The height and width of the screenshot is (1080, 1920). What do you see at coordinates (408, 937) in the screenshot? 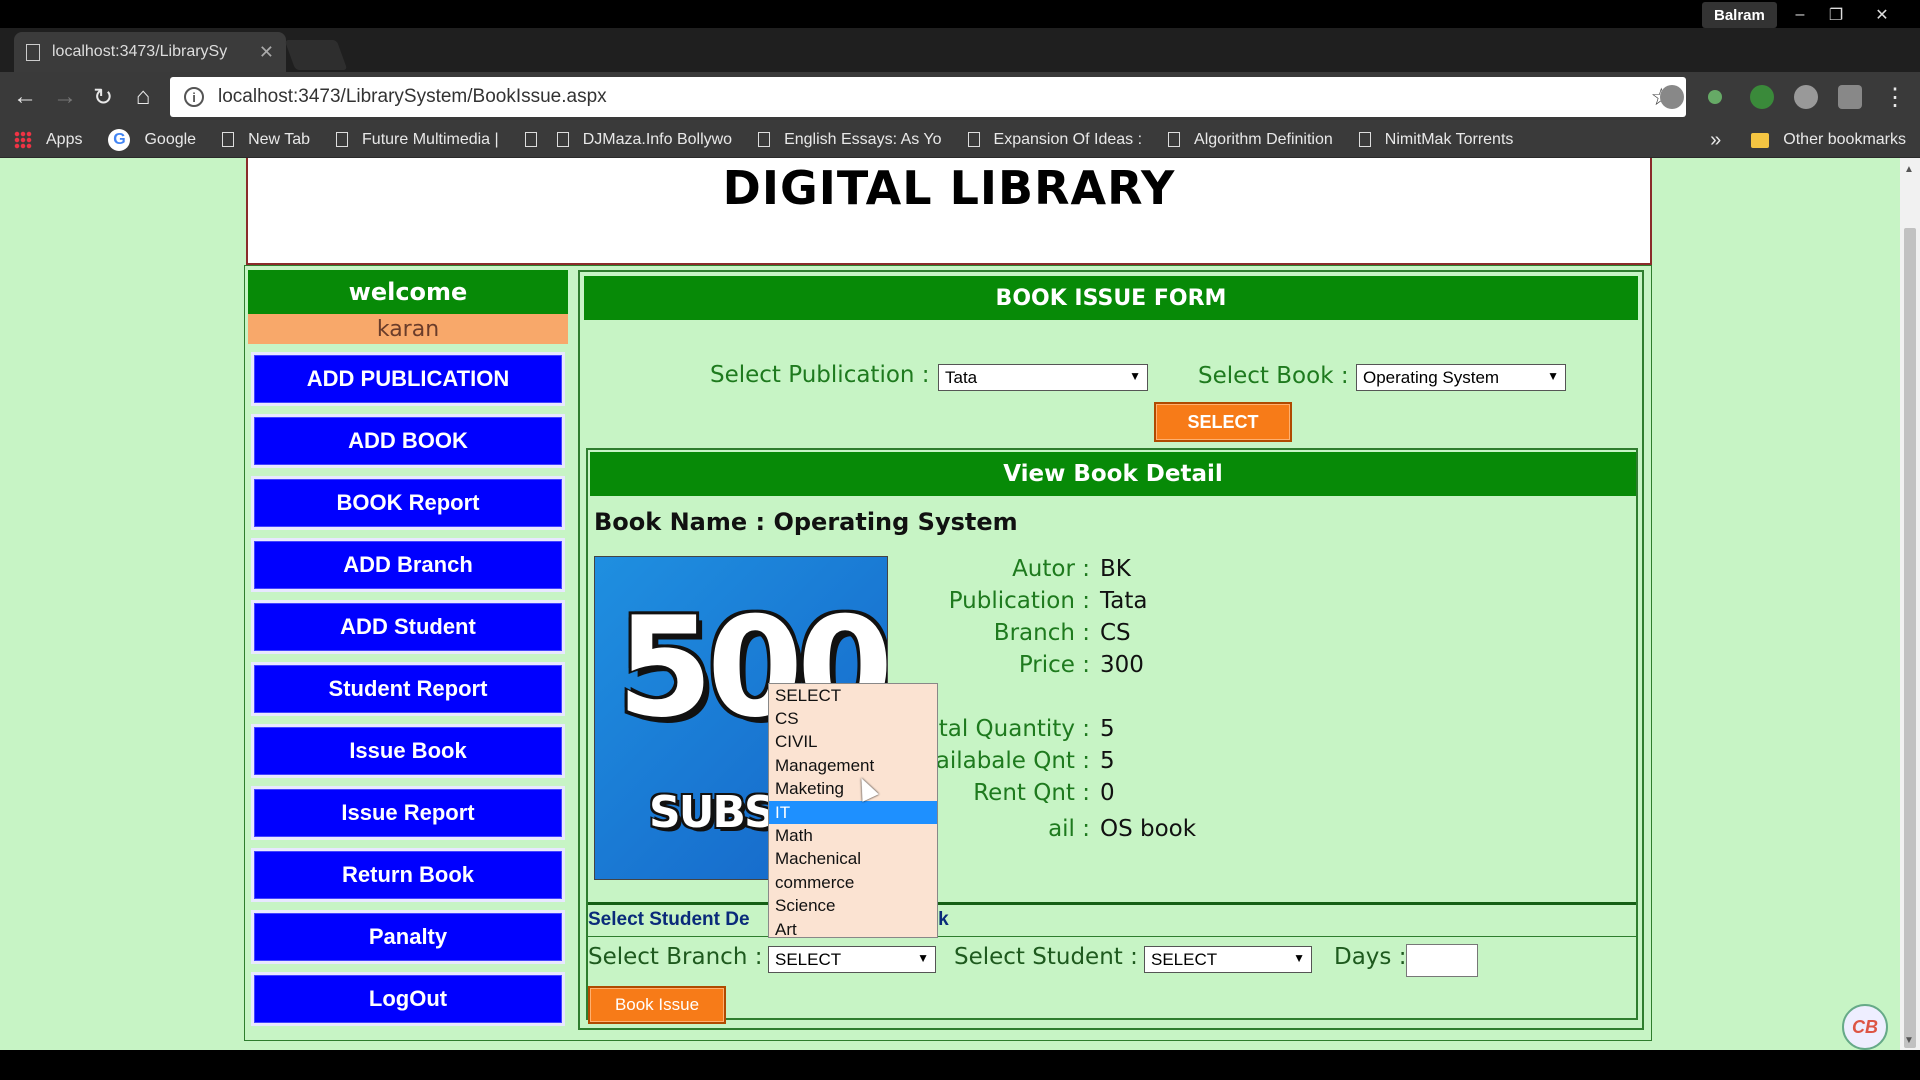
I see `penalty-button: Panalty` at bounding box center [408, 937].